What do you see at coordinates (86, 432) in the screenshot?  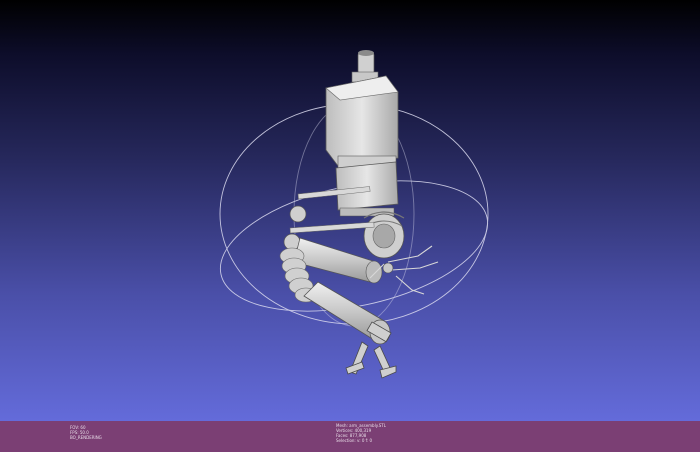 I see `status-info-left: FOV: 60 FPS: 50.0 BO_RENDERING` at bounding box center [86, 432].